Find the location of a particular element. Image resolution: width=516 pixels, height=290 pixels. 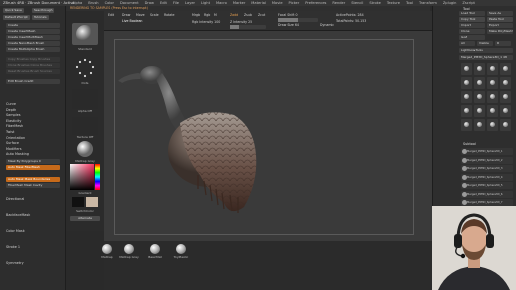

matcap-ball-4: ToyPlastic is located at coordinates (181, 251).